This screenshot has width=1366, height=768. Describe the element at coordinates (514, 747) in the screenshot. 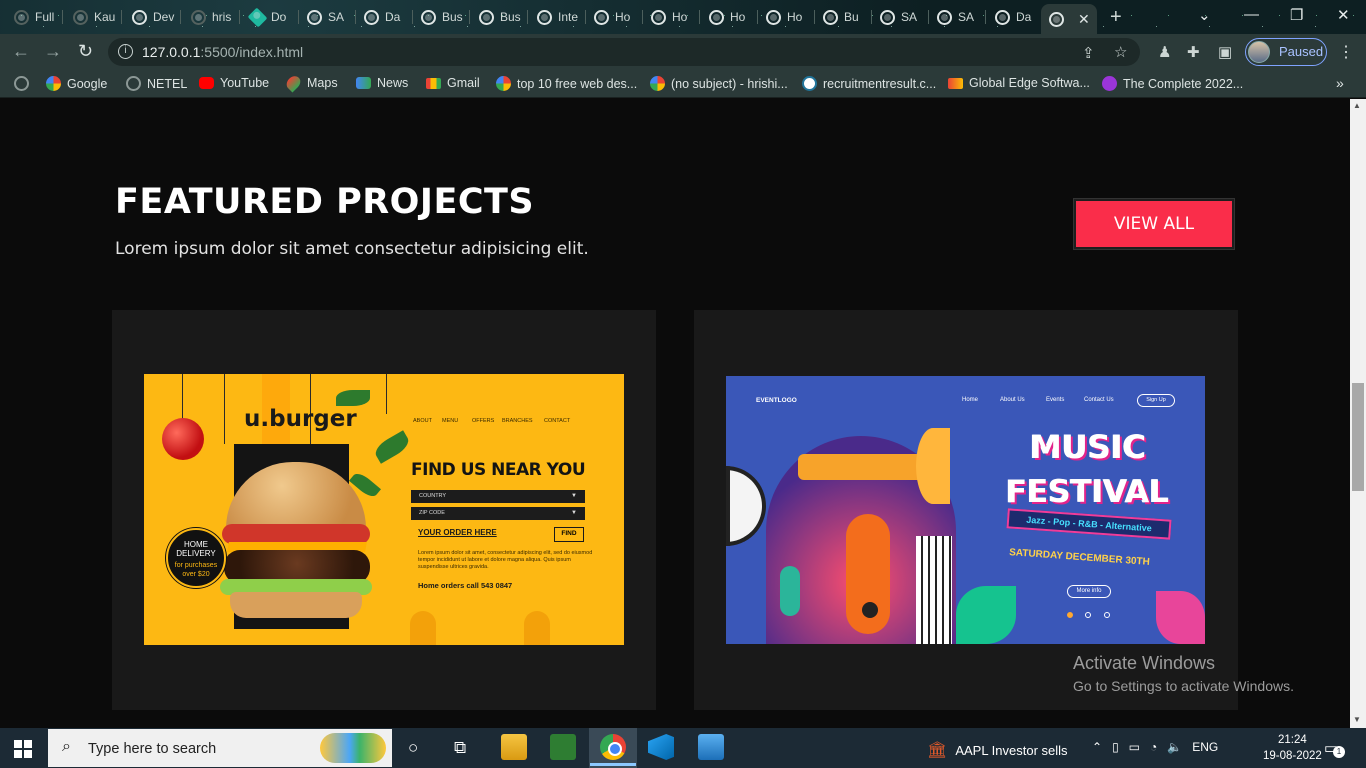

I see `file-explorer-icon` at that location.